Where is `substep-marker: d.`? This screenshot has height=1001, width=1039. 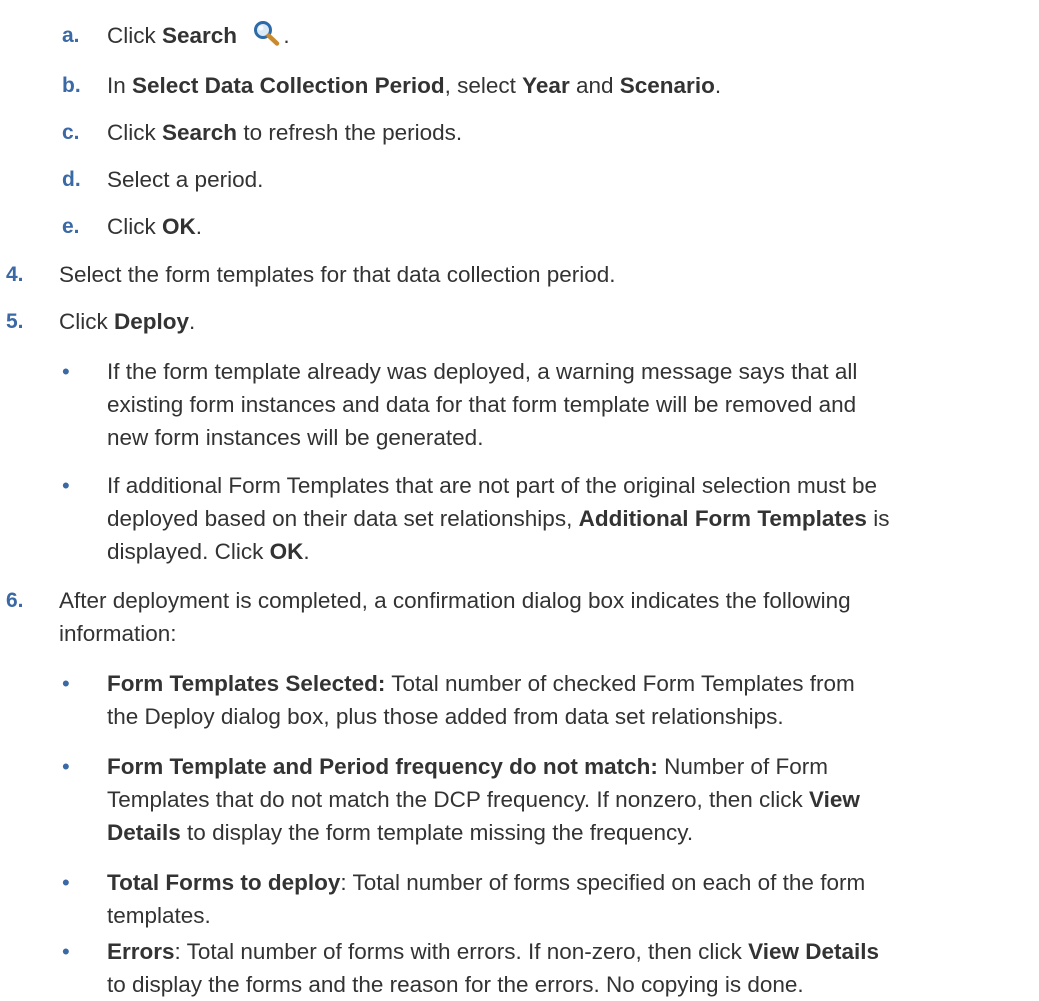 substep-marker: d. is located at coordinates (71, 179).